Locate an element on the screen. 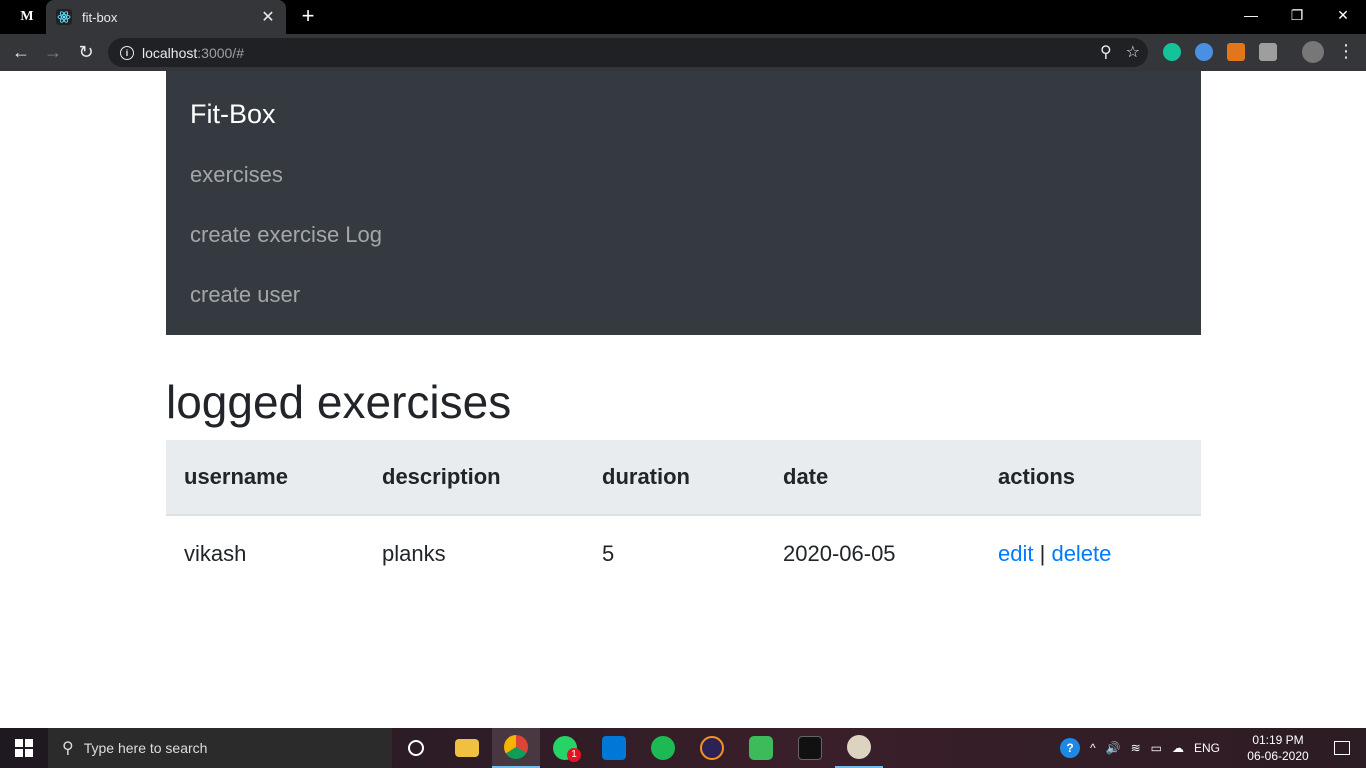 The image size is (1366, 768). clock-date: 06-06-2020 is located at coordinates (1278, 756).